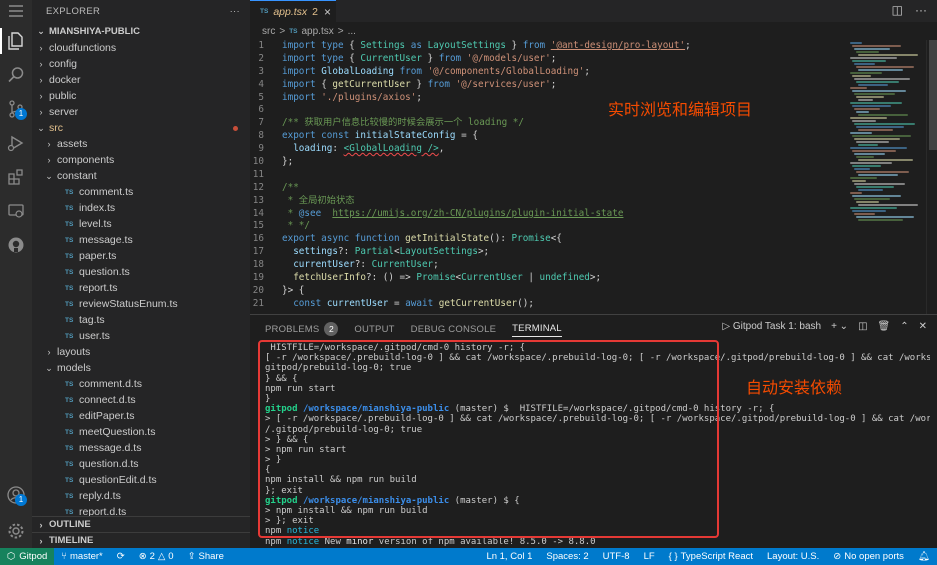 The image size is (937, 565). Describe the element at coordinates (16, 143) in the screenshot. I see `run-debug-icon` at that location.